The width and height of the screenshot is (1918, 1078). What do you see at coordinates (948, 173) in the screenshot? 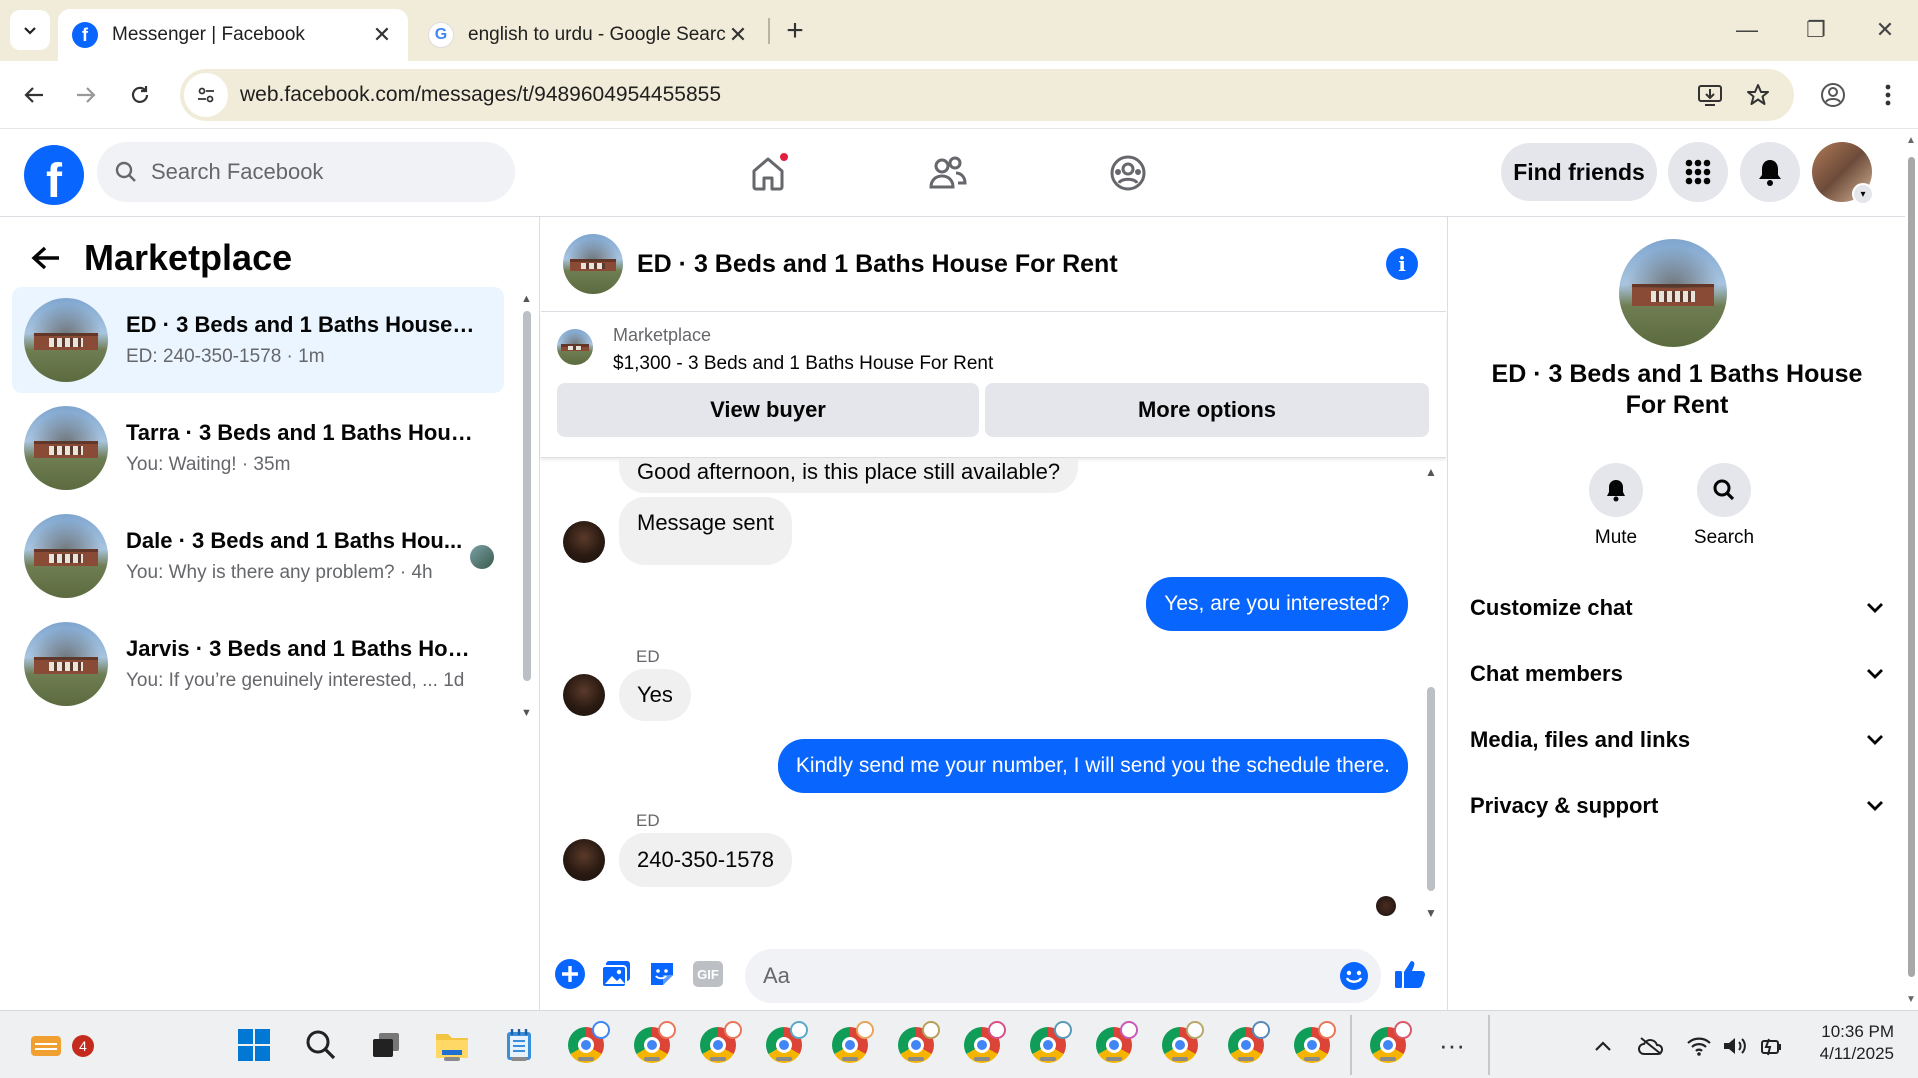
I see `friends-nav-button` at bounding box center [948, 173].